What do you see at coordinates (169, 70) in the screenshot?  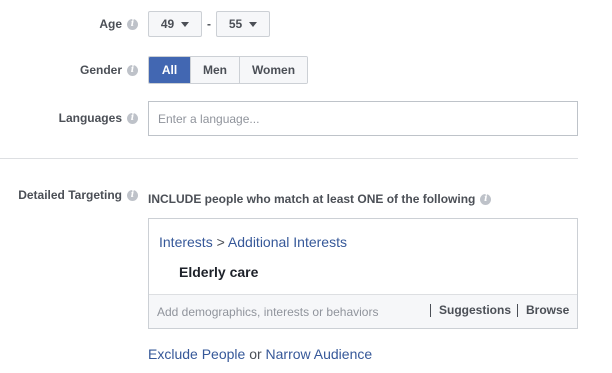 I see `gender-all-button: All` at bounding box center [169, 70].